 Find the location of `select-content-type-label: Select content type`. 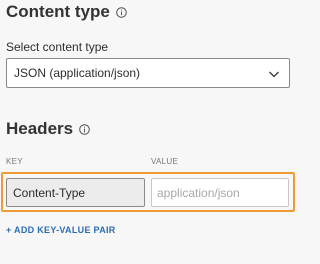

select-content-type-label: Select content type is located at coordinates (57, 47).